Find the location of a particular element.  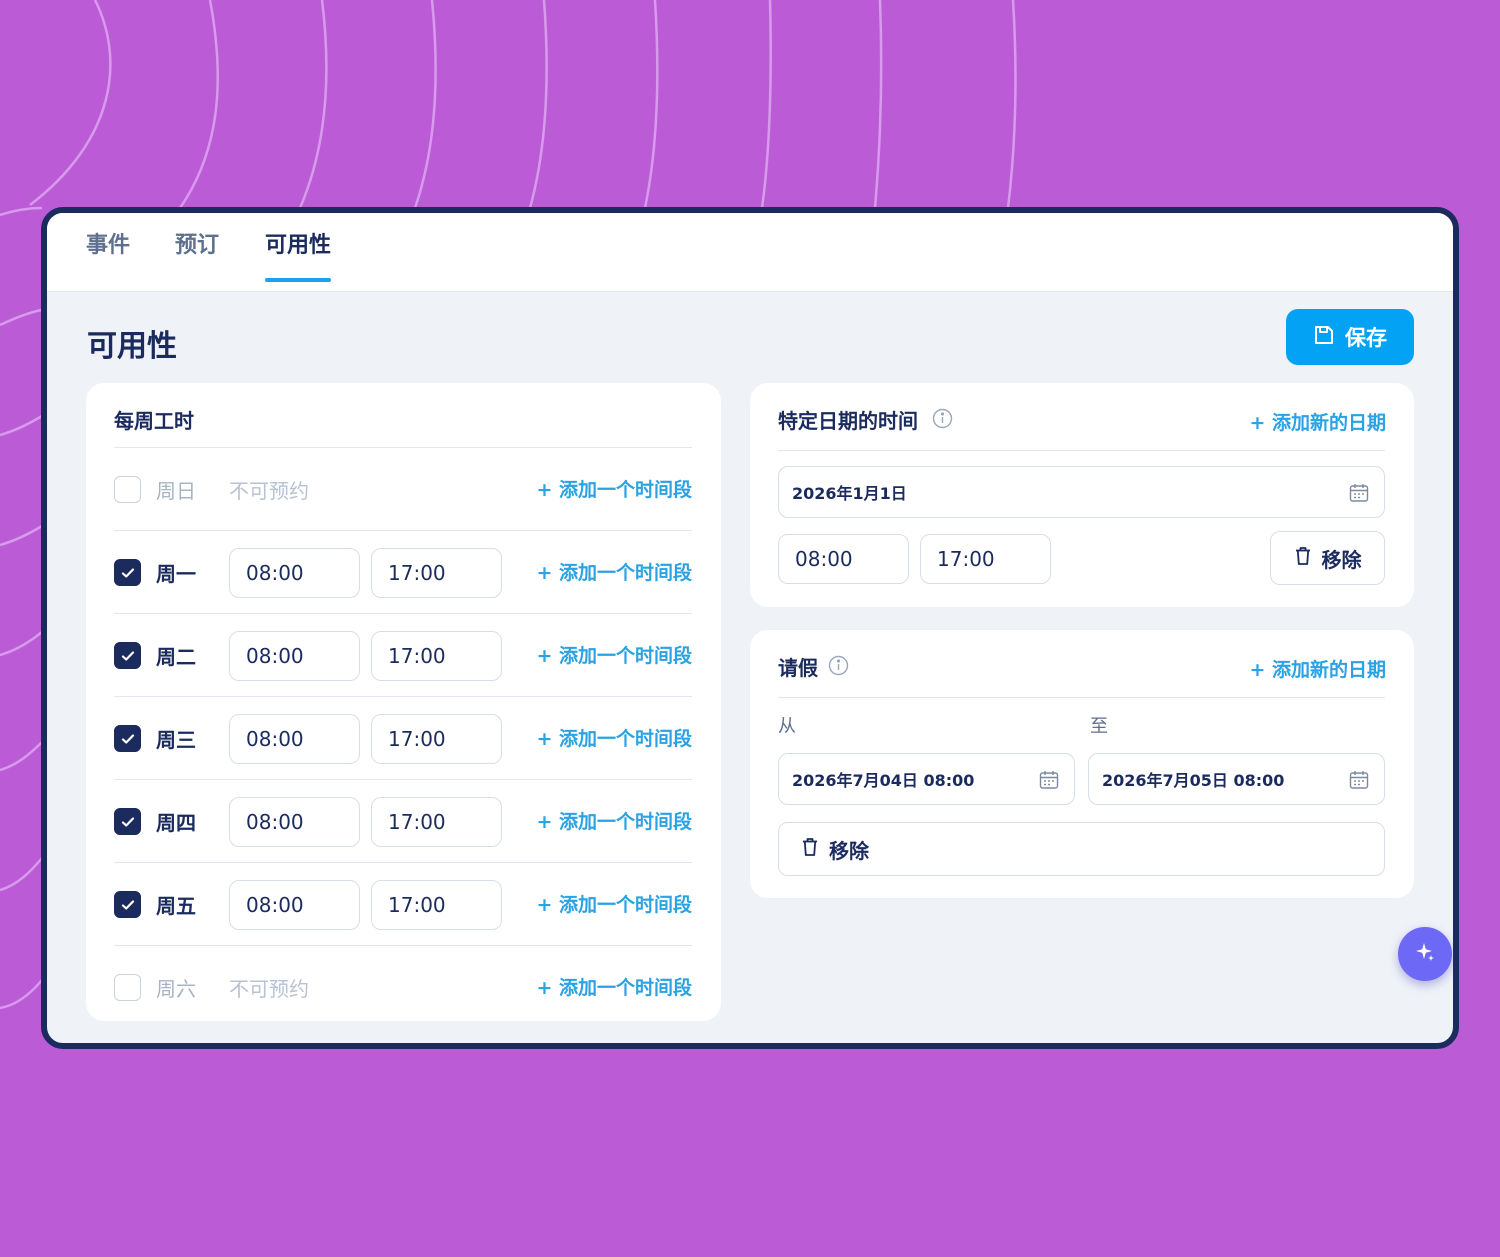

day-row-wednesday: 周三 08:00 17:00 + 添加一个时间段 is located at coordinates (403, 738).